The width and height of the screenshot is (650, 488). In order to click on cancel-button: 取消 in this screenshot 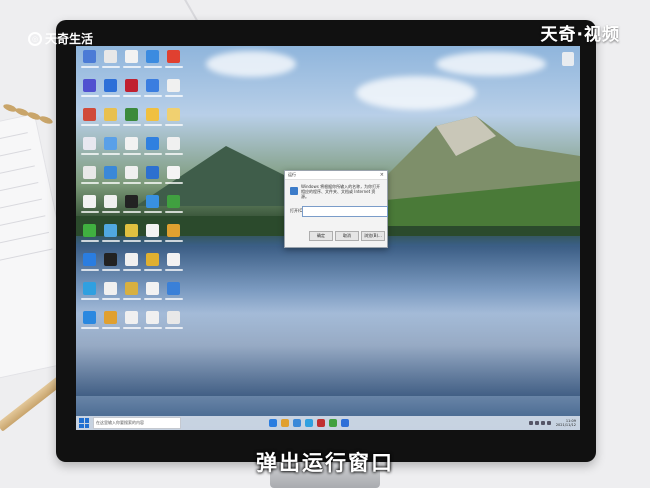, I will do `click(347, 236)`.